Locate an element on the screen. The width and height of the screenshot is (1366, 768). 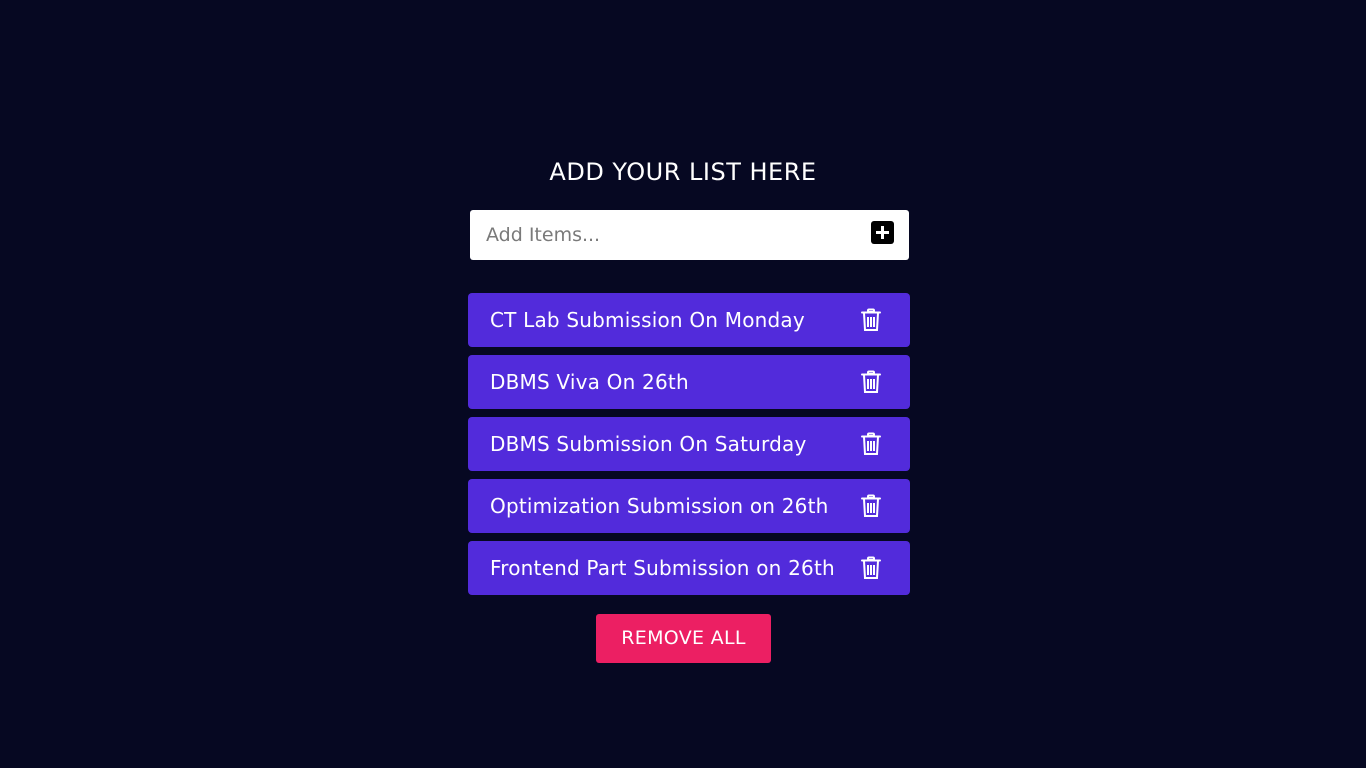
list-item: CT Lab Submission On Monday is located at coordinates (689, 320).